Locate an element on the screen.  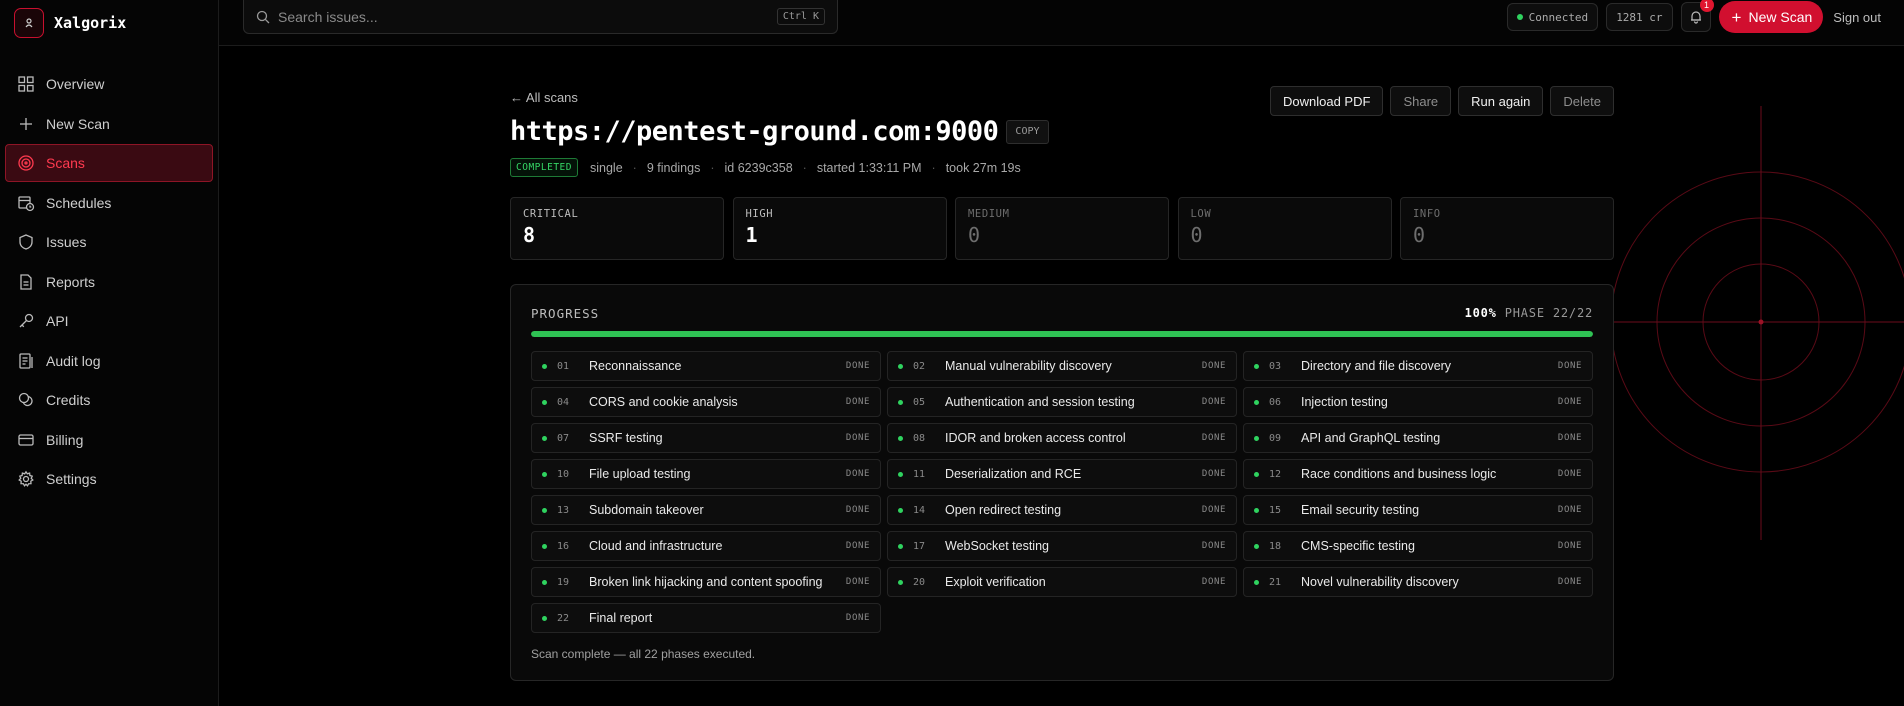
phase-item: 10 File upload testing DONE is located at coordinates (706, 474).